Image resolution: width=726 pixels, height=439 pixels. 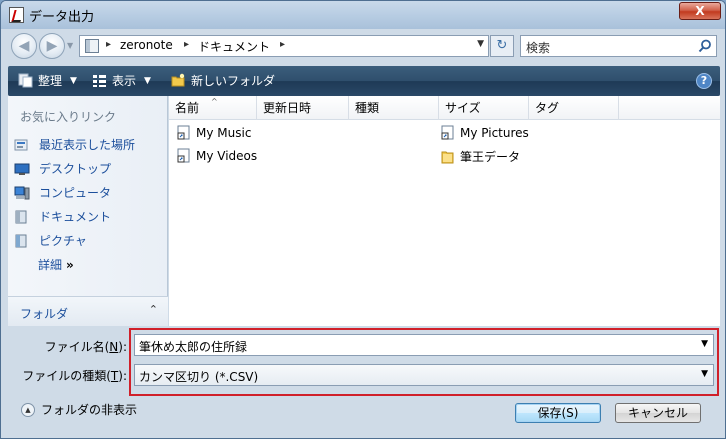 I want to click on view-button: 表示 ▼, so click(x=121, y=80).